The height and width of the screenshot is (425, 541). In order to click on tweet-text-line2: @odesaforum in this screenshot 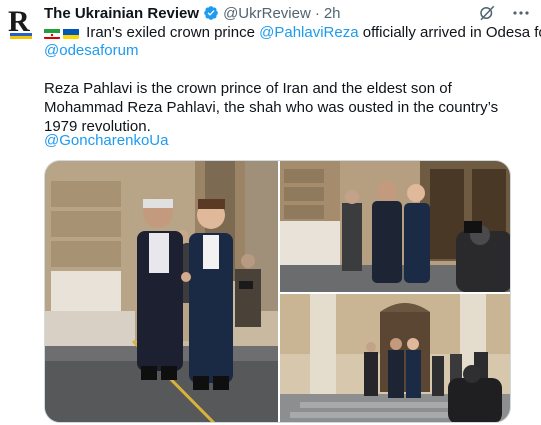, I will do `click(91, 50)`.